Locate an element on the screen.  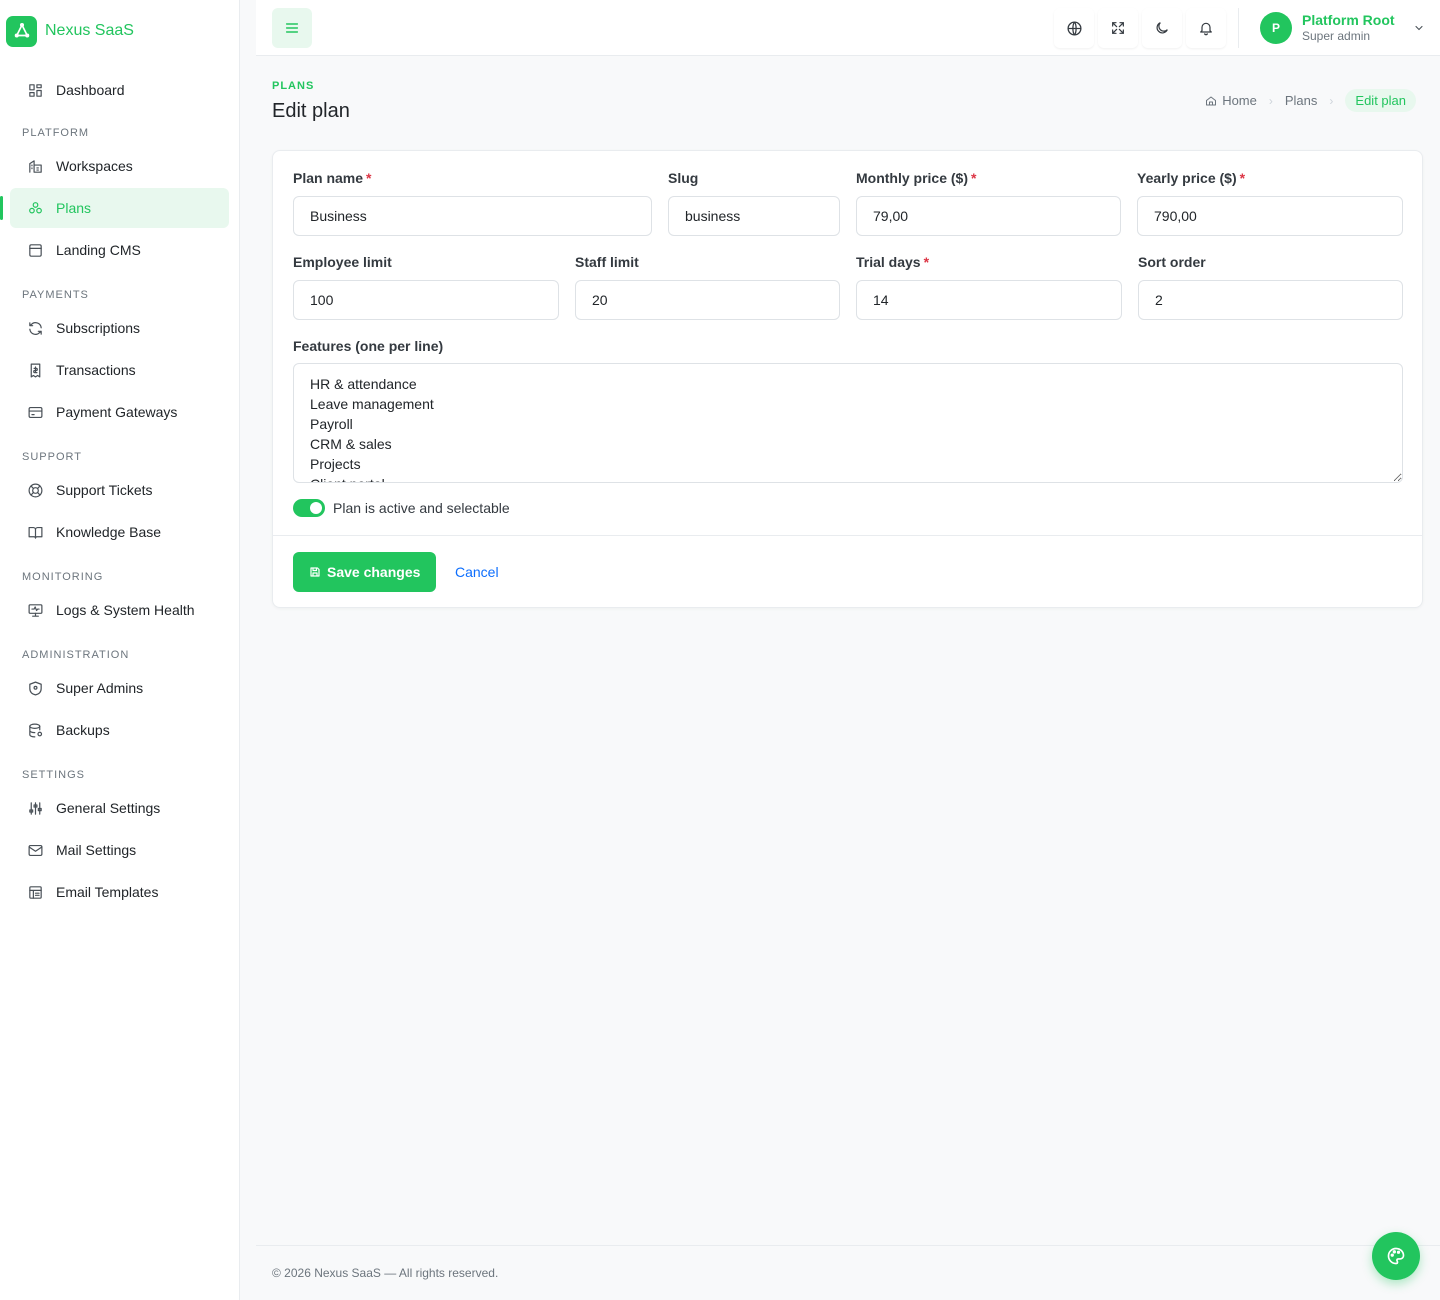
sidebar-item-label: Knowledge Base is located at coordinates (109, 532).